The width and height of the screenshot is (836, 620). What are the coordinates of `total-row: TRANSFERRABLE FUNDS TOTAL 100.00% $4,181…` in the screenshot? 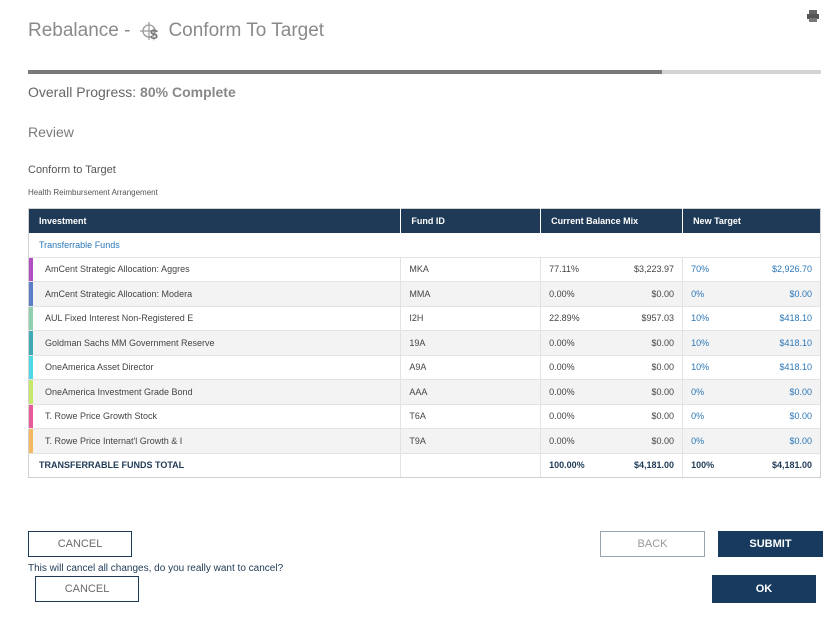 It's located at (424, 465).